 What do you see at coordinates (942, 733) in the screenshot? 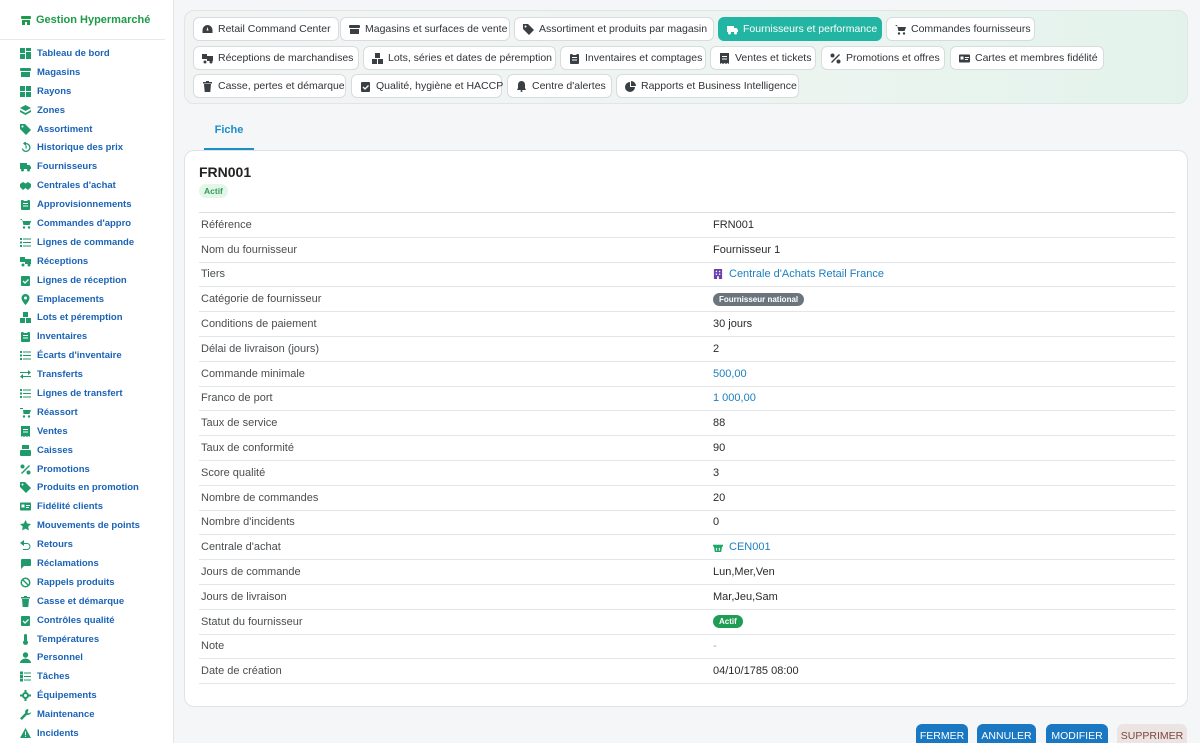
I see `close-button: FERMER` at bounding box center [942, 733].